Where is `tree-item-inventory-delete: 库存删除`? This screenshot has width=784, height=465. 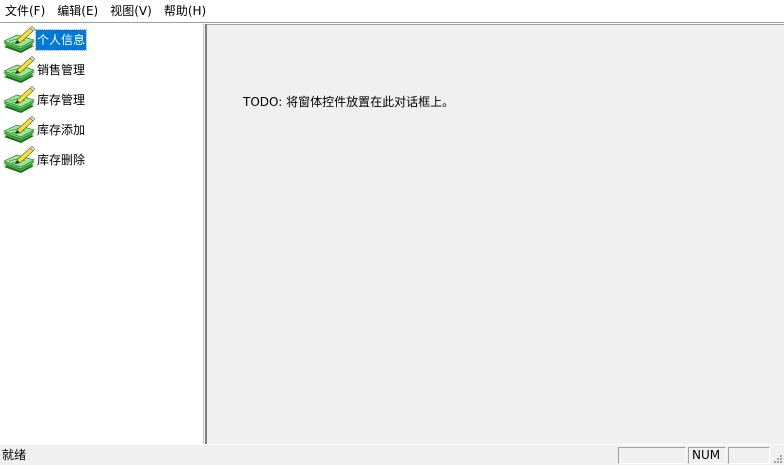
tree-item-inventory-delete: 库存删除 is located at coordinates (44, 160).